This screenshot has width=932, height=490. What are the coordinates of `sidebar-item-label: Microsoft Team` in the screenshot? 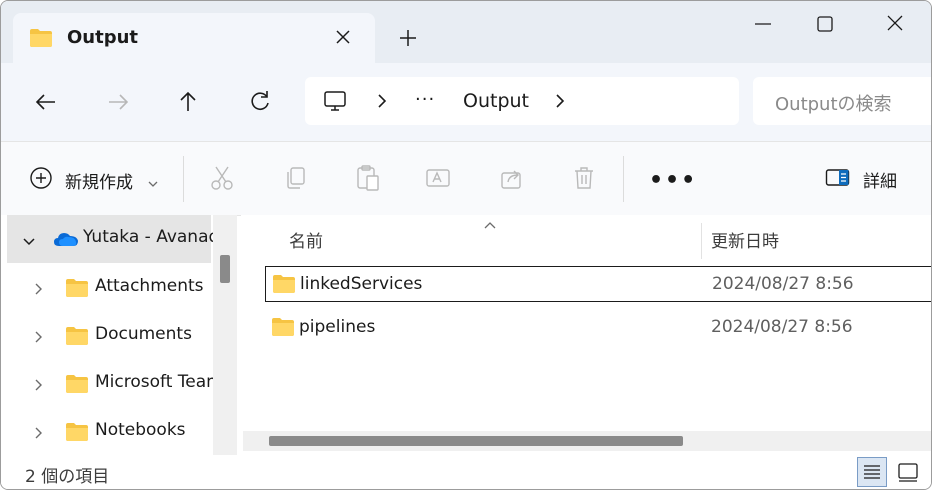 It's located at (159, 382).